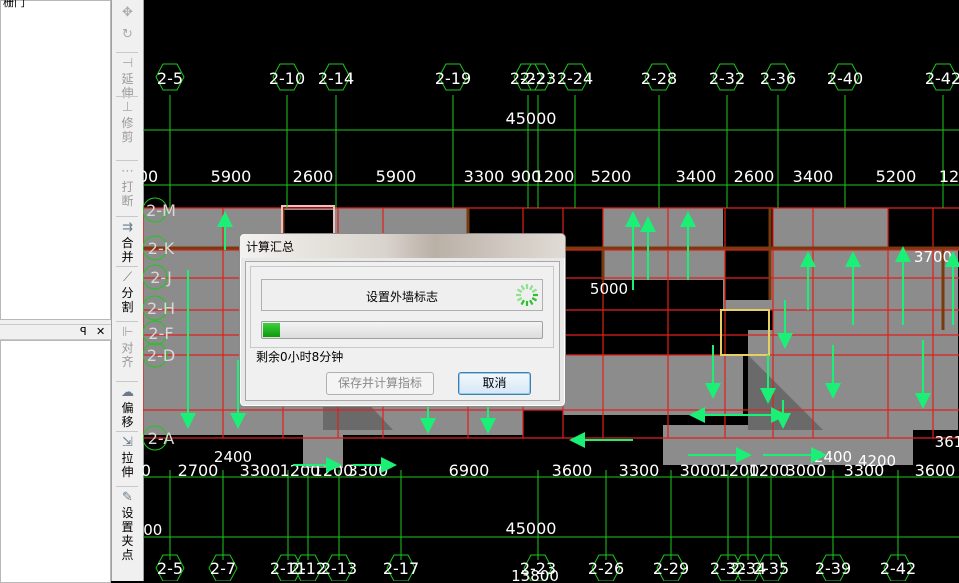 Image resolution: width=959 pixels, height=583 pixels. What do you see at coordinates (150, 176) in the screenshot?
I see `dimension-text: 00` at bounding box center [150, 176].